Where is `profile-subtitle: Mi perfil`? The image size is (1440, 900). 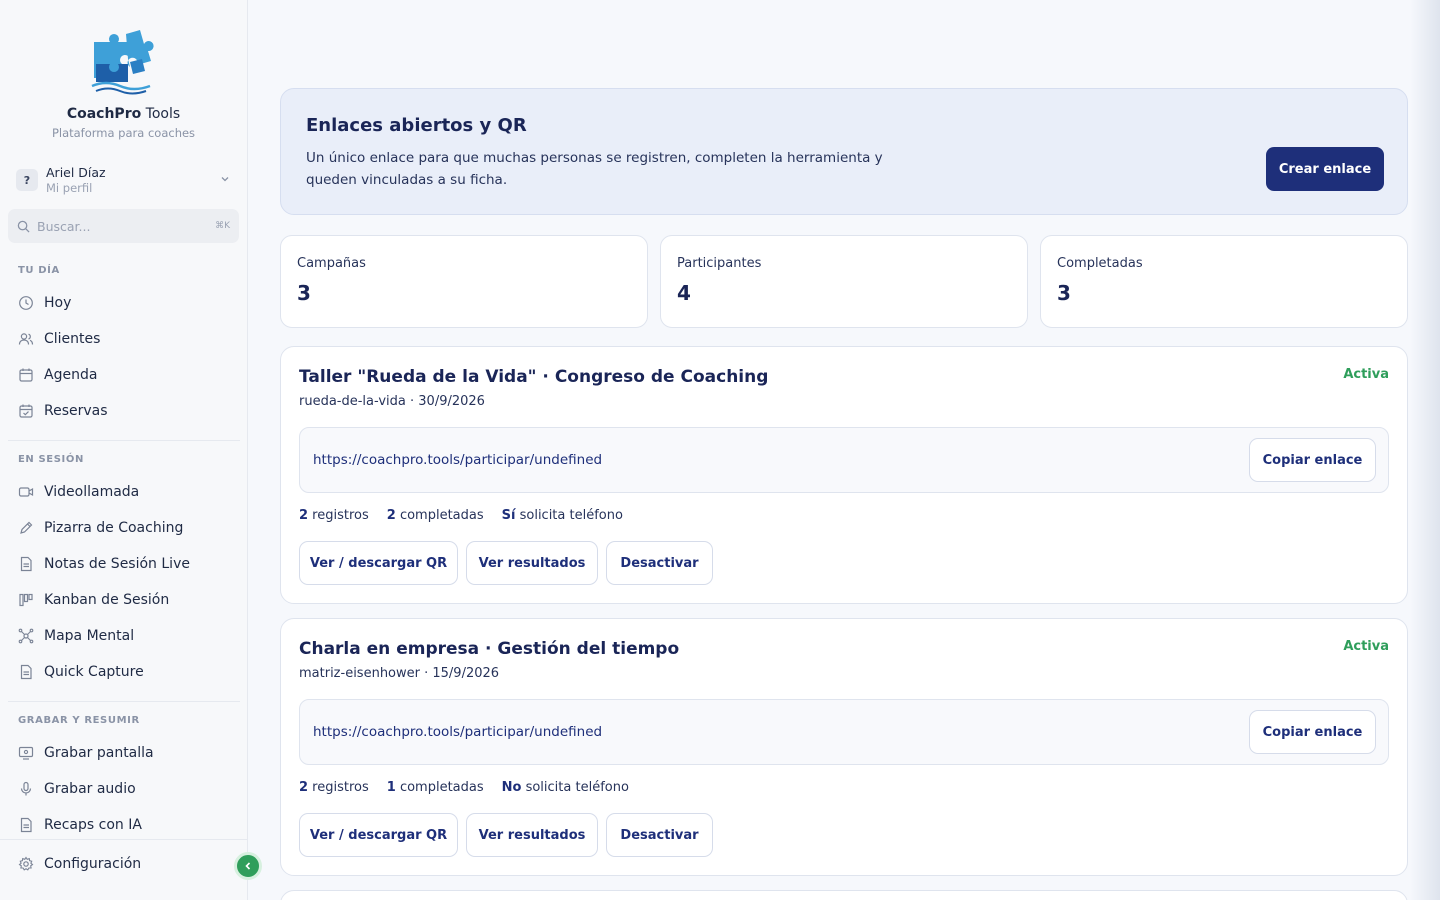
profile-subtitle: Mi perfil is located at coordinates (69, 188).